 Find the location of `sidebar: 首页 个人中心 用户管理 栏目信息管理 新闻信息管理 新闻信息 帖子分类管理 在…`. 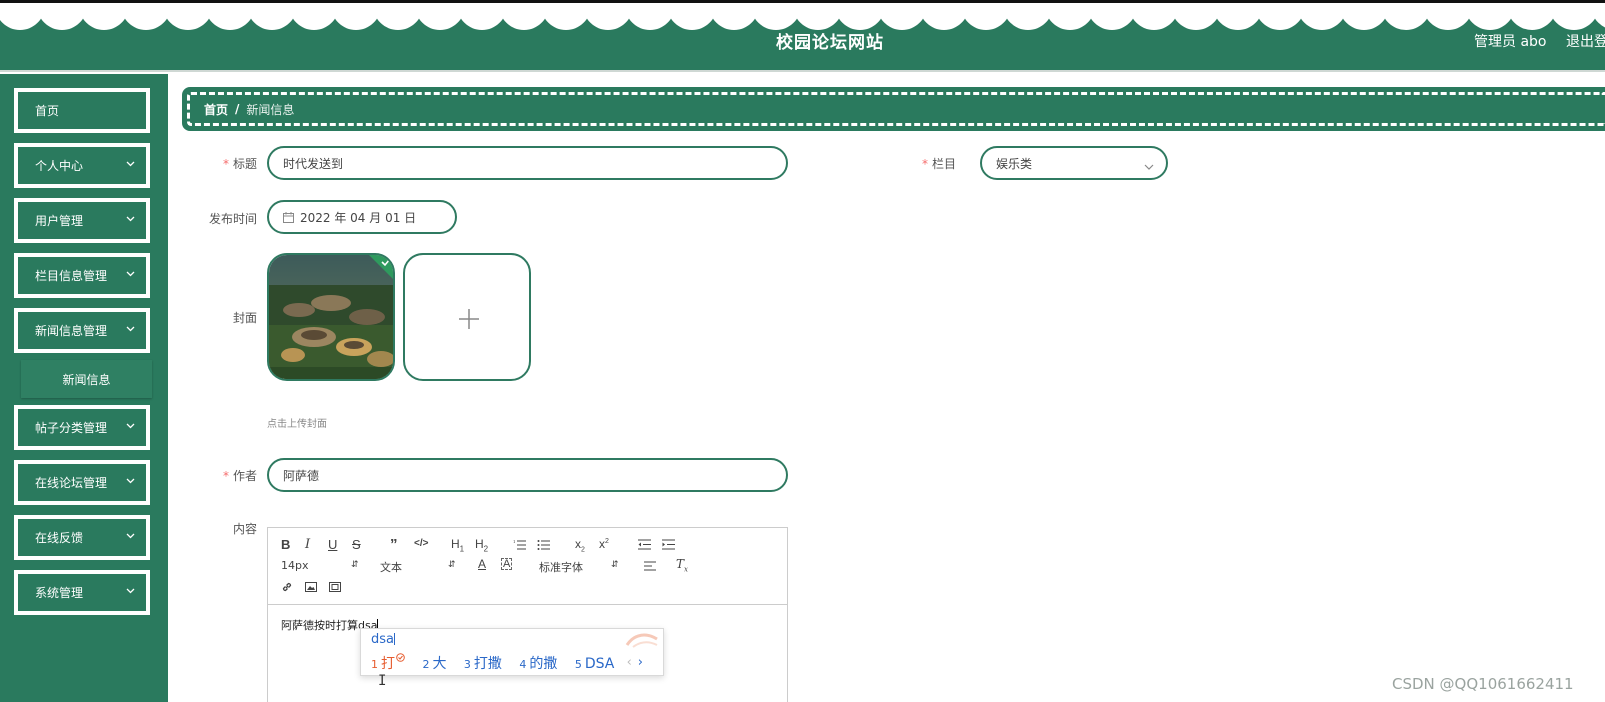

sidebar: 首页 个人中心 用户管理 栏目信息管理 新闻信息管理 新闻信息 帖子分类管理 在… is located at coordinates (84, 388).